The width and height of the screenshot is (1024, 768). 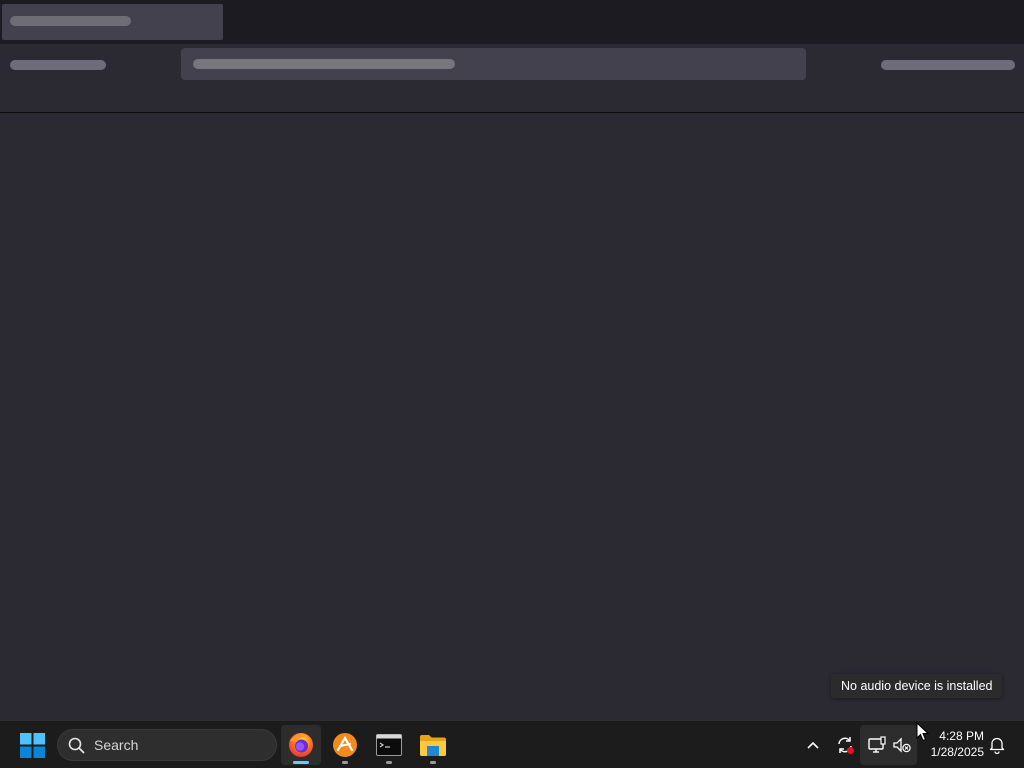 I want to click on bell-icon, so click(x=997, y=745).